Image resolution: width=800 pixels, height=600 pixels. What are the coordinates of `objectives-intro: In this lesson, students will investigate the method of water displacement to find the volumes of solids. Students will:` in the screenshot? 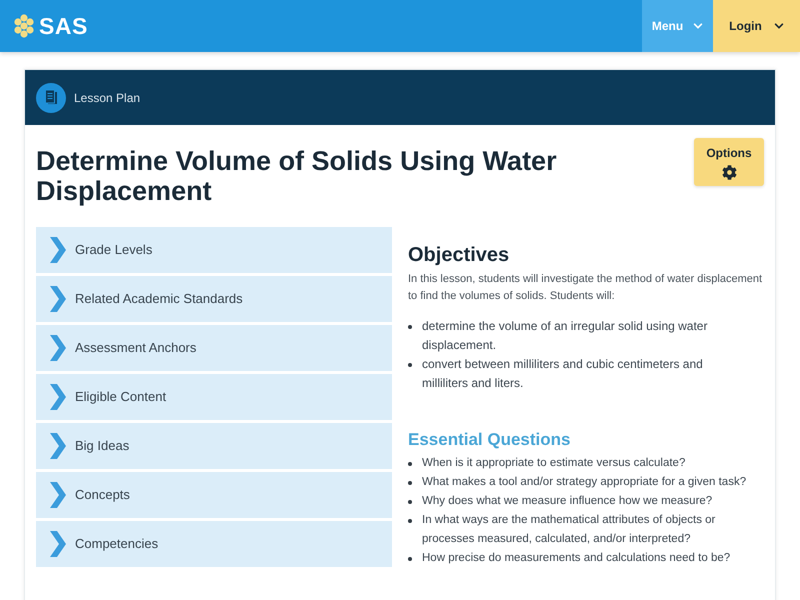 It's located at (586, 288).